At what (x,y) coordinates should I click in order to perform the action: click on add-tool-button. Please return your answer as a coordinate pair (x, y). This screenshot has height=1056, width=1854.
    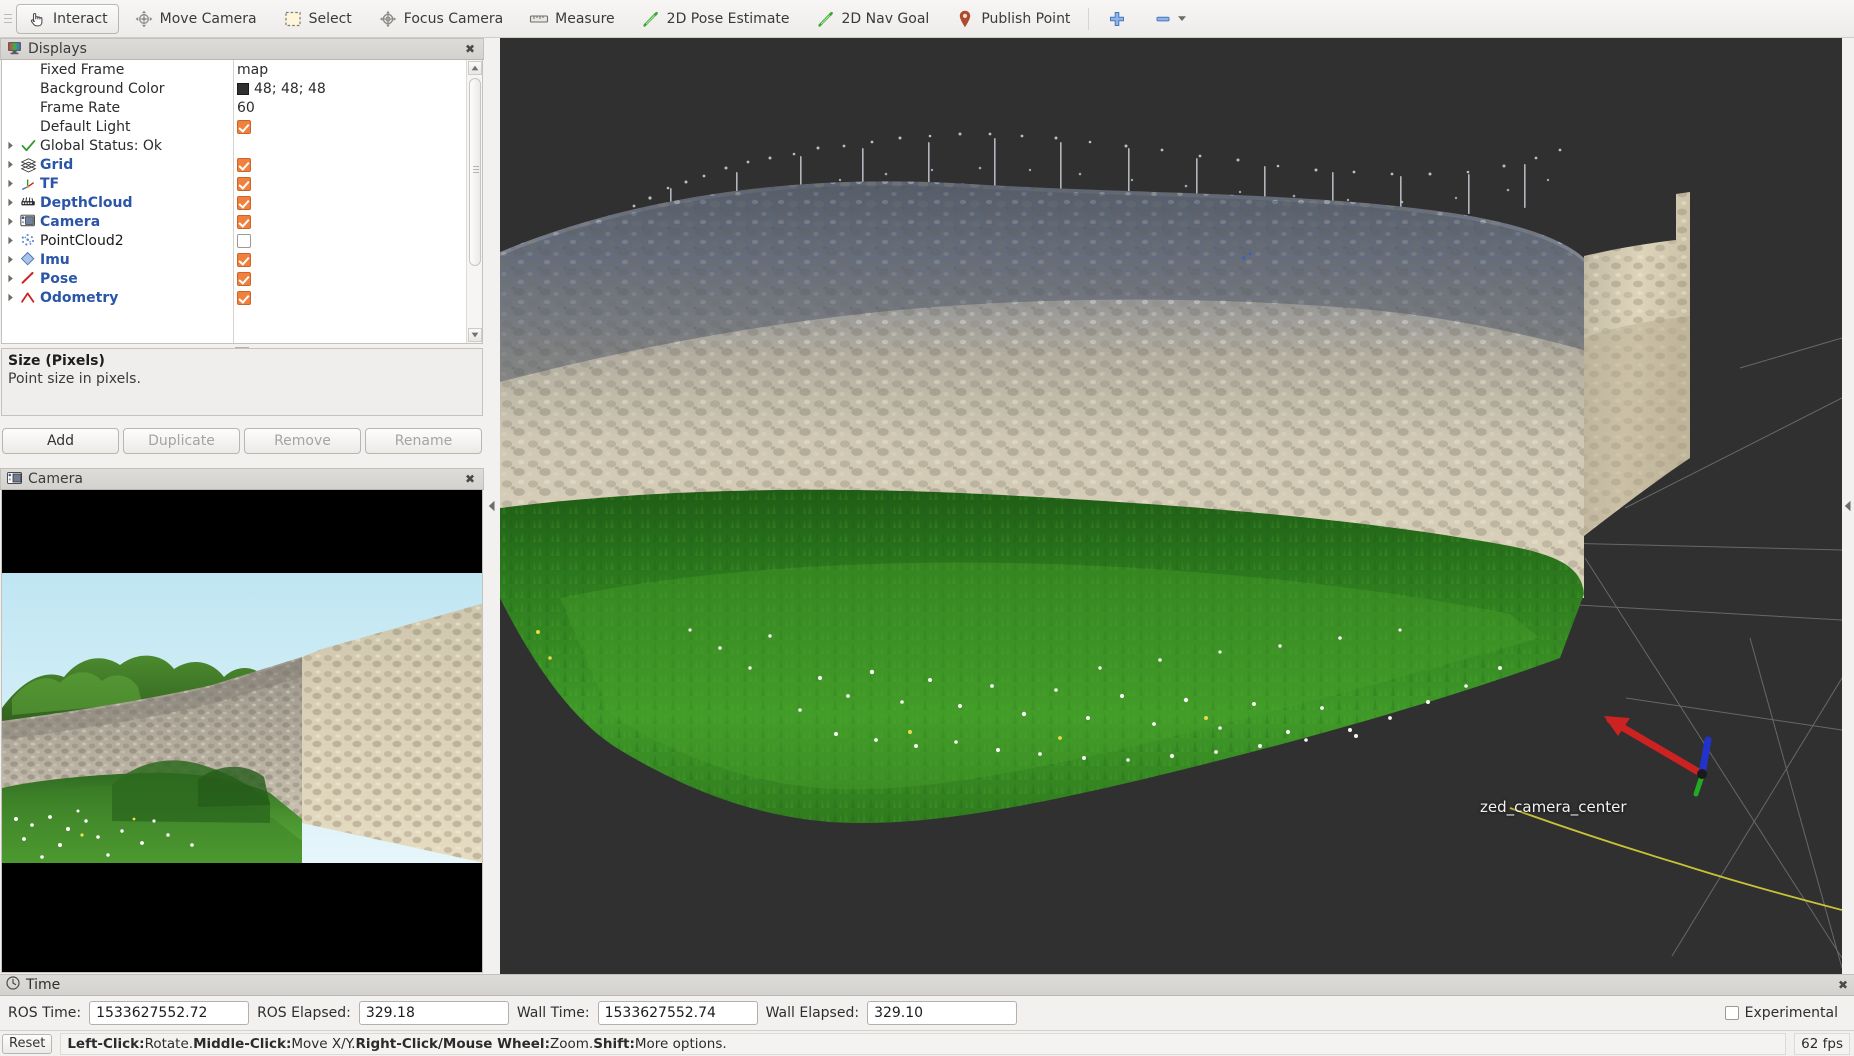
    Looking at the image, I should click on (1117, 19).